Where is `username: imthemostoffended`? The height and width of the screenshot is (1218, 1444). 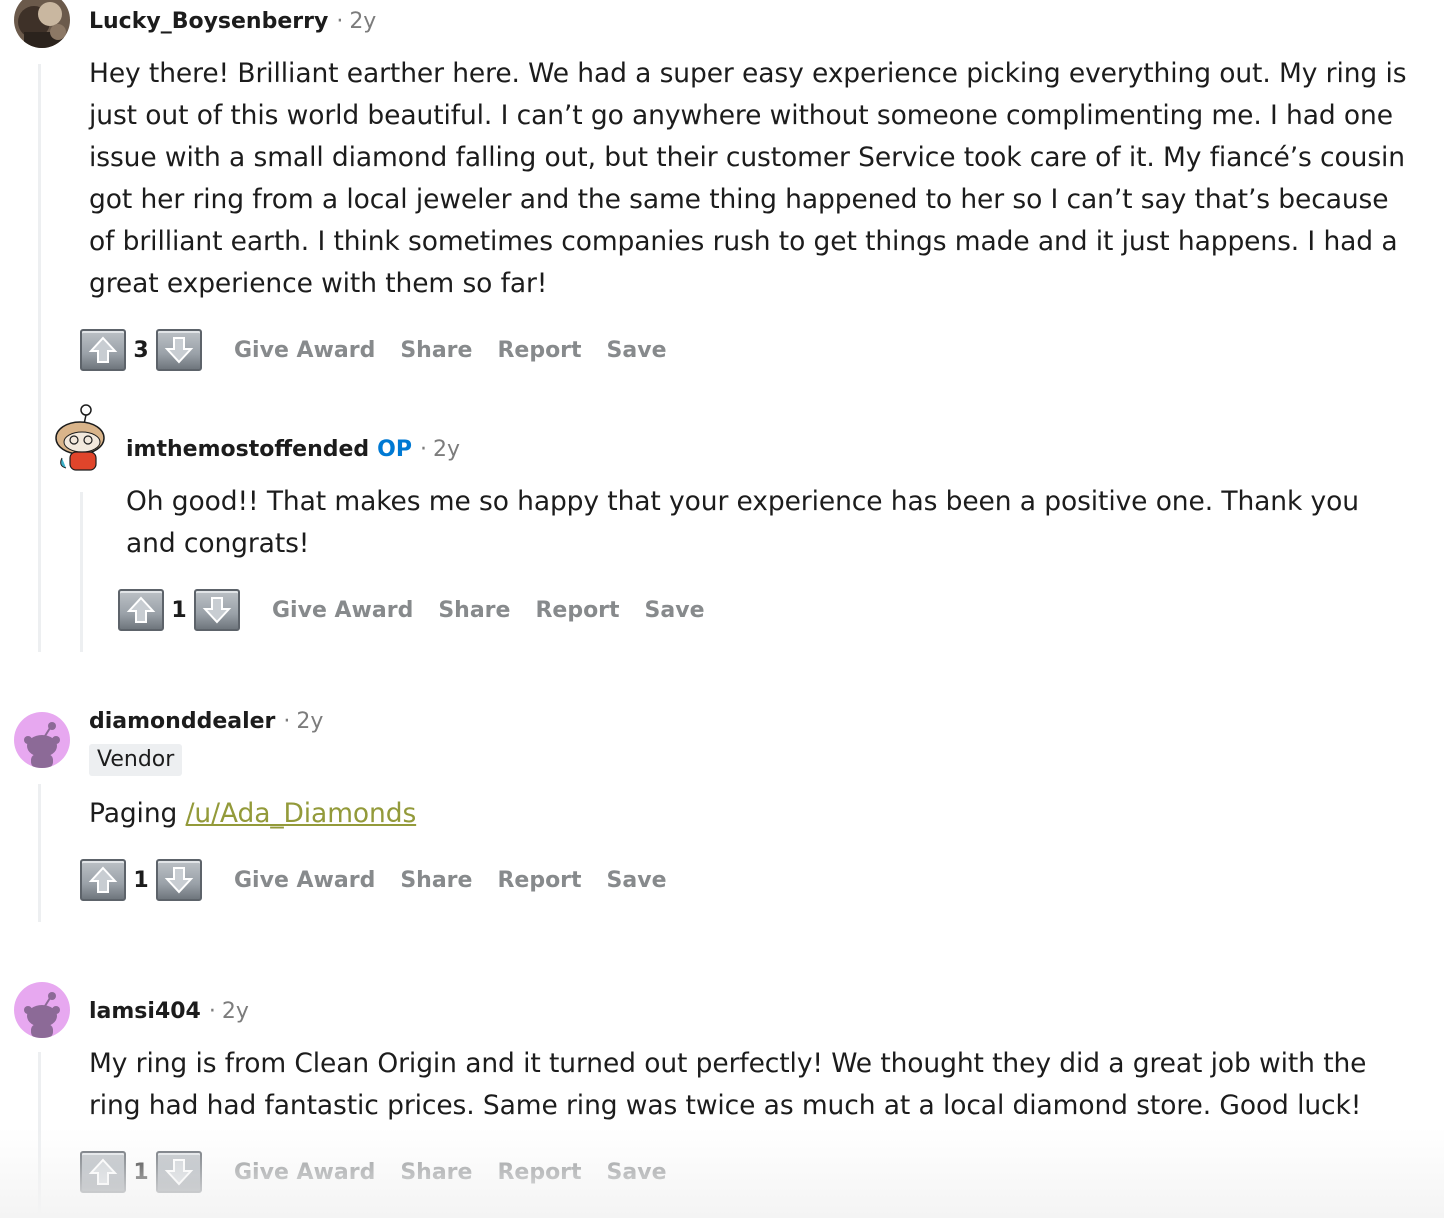 username: imthemostoffended is located at coordinates (247, 450).